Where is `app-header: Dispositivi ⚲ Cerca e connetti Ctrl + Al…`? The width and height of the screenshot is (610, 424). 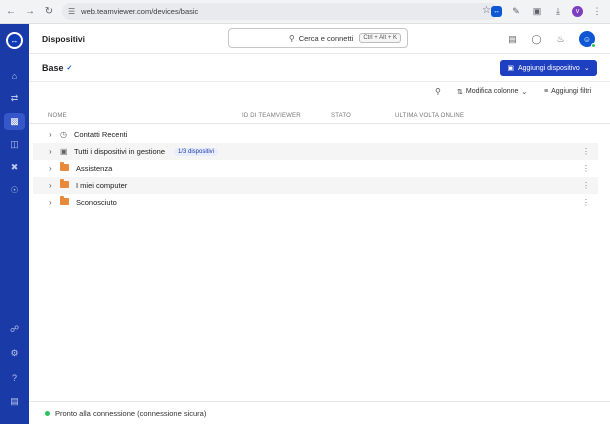
app-header: Dispositivi ⚲ Cerca e connetti Ctrl + Al… is located at coordinates (319, 39).